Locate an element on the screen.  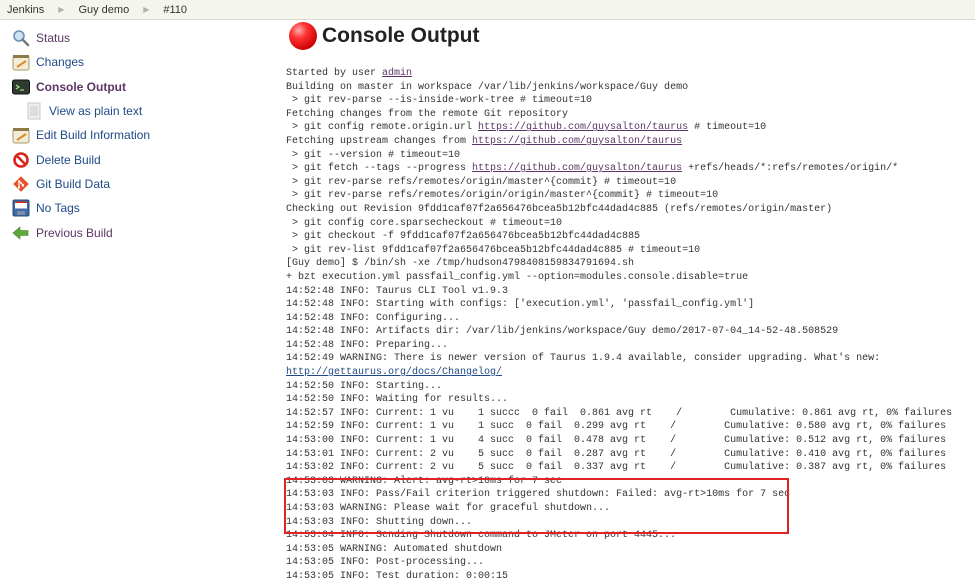
console-line: 14:52:48 INFO: Taurus CLI Tool v1.9.3 is located at coordinates (397, 291).